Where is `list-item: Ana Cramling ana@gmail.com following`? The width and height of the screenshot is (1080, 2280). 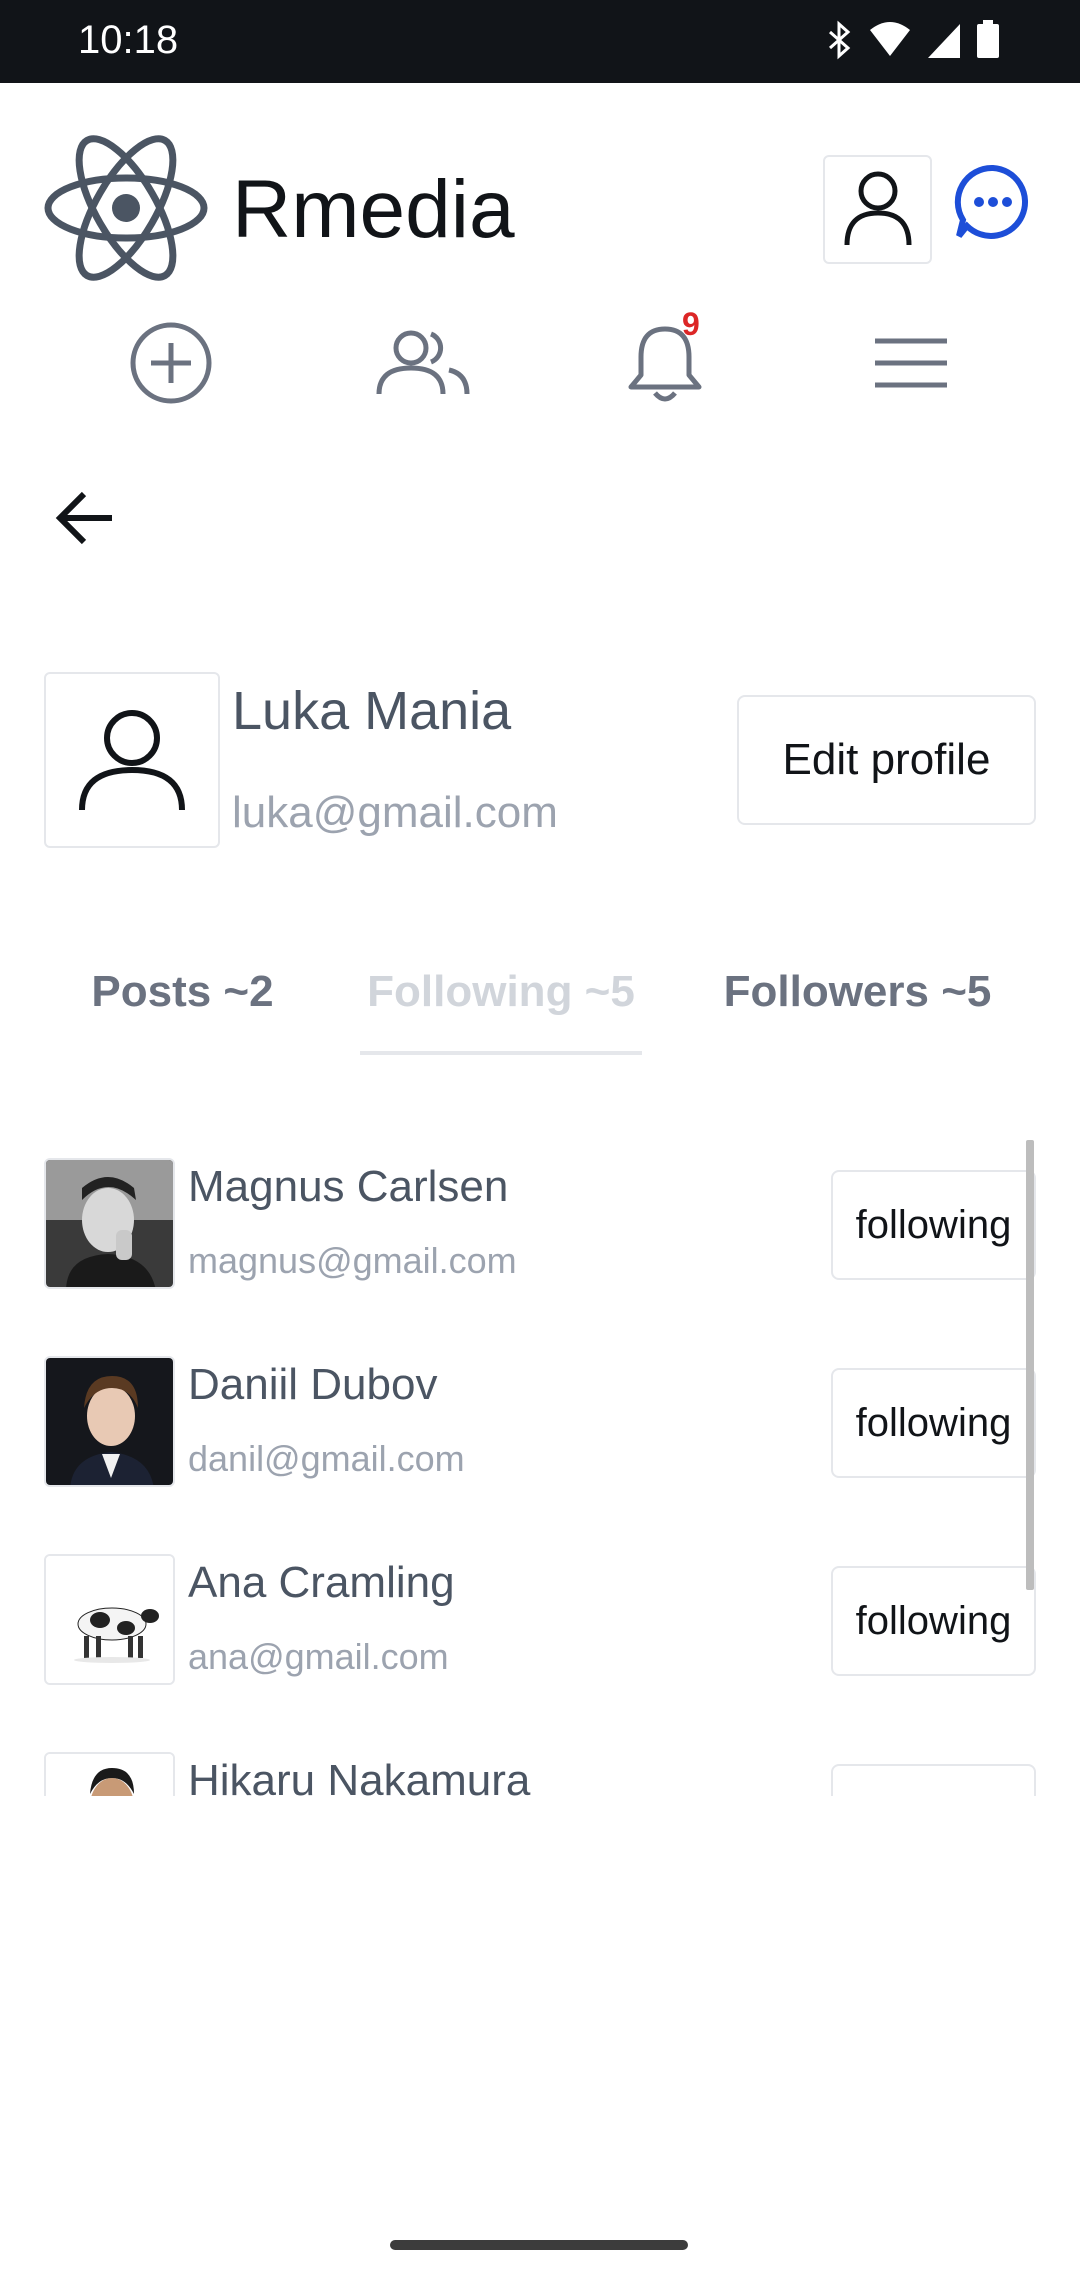 list-item: Ana Cramling ana@gmail.com following is located at coordinates (520, 1610).